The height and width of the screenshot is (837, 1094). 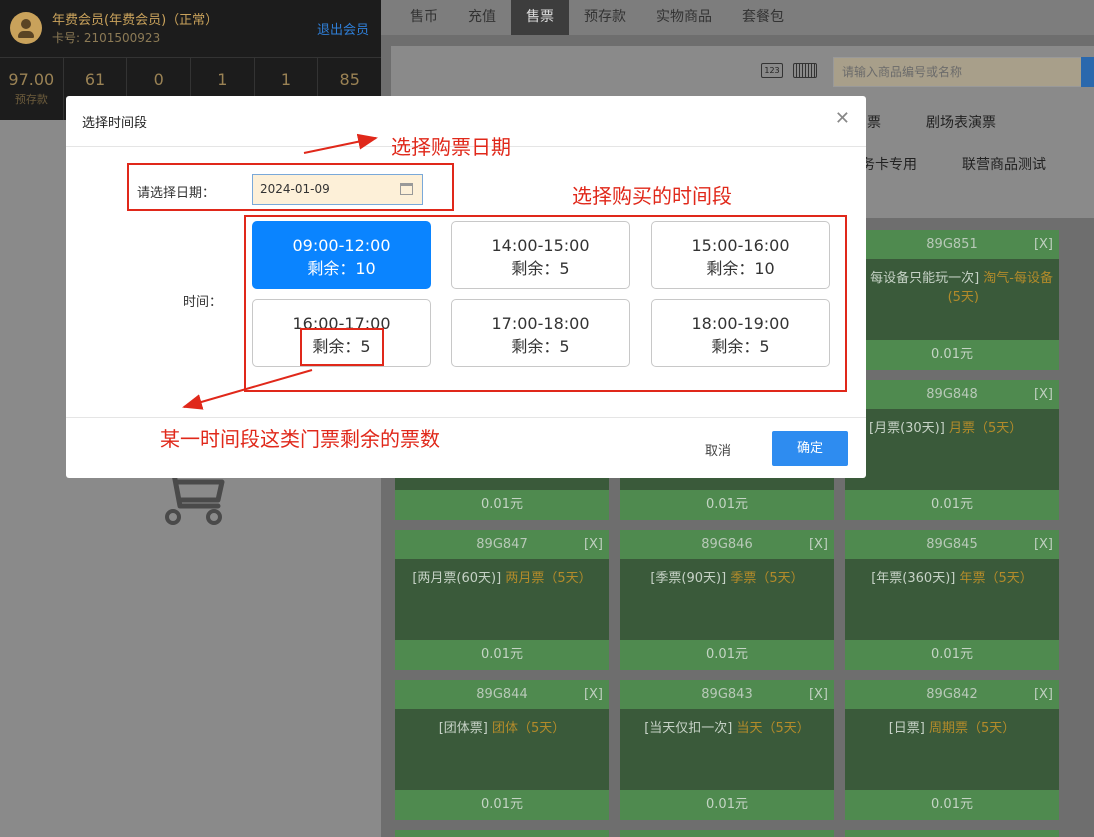 What do you see at coordinates (340, 143) in the screenshot?
I see `arrow-date` at bounding box center [340, 143].